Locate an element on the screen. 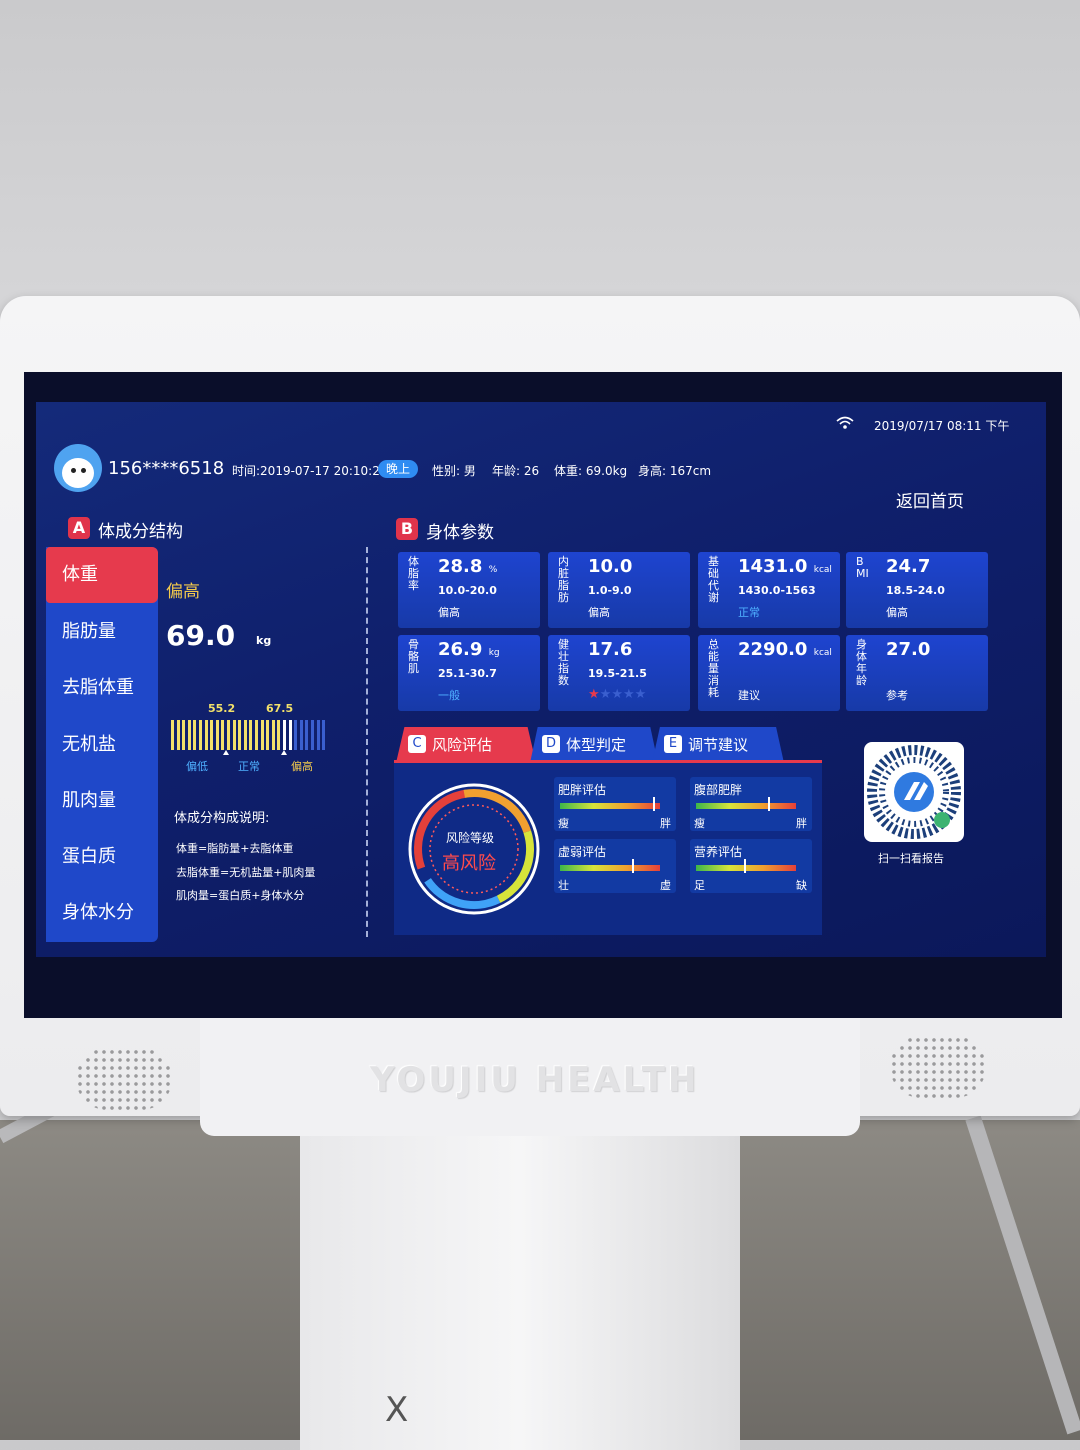 The image size is (1080, 1450). eval-title: 肥胖评估 is located at coordinates (582, 790).